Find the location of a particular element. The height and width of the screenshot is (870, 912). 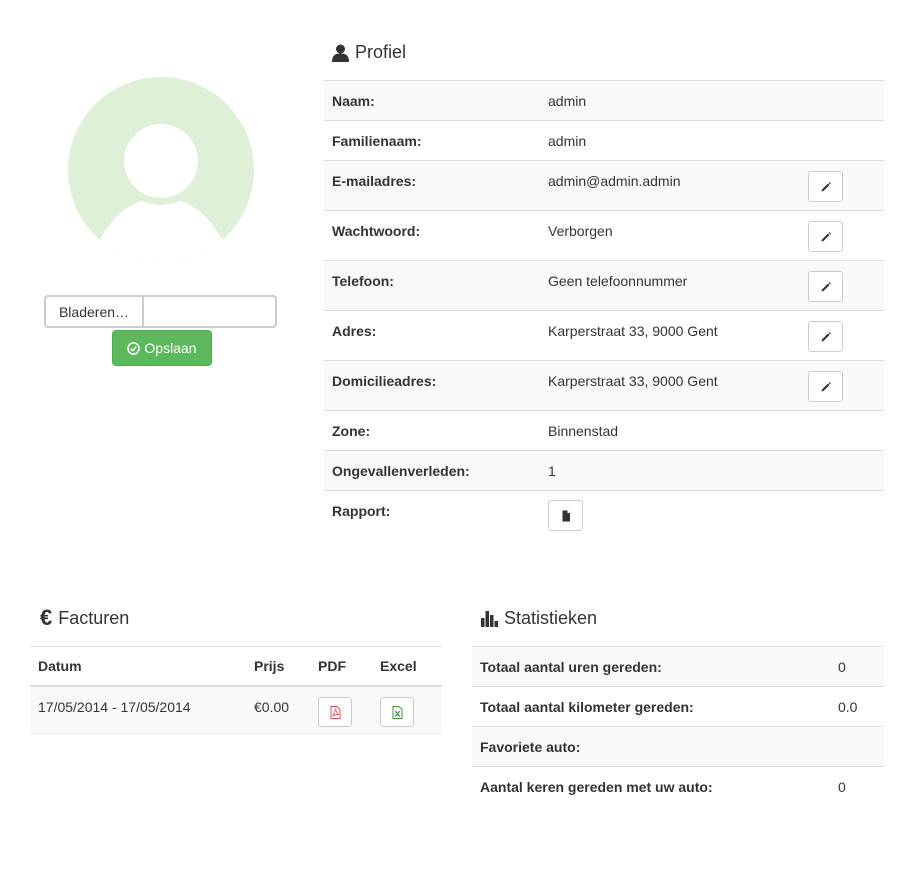

save-button: Opslaan is located at coordinates (162, 348).